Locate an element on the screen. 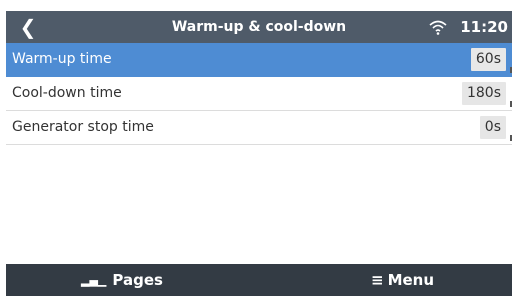 This screenshot has width=515, height=299. setting-row-cool-down-time: Cool-down time 180s is located at coordinates (259, 94).